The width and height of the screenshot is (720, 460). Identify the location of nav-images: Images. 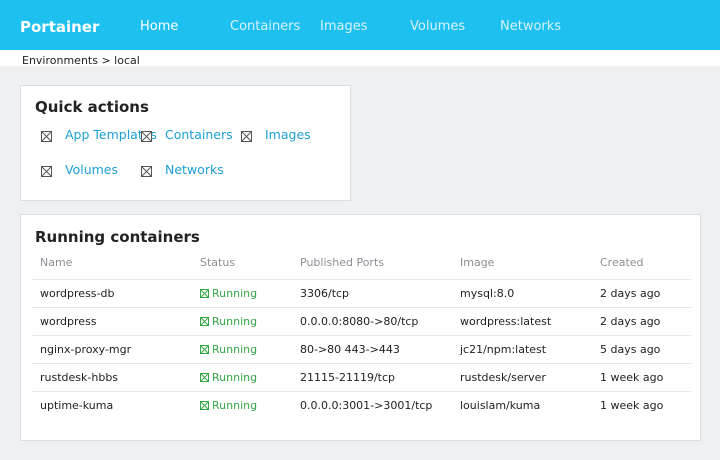
(344, 27).